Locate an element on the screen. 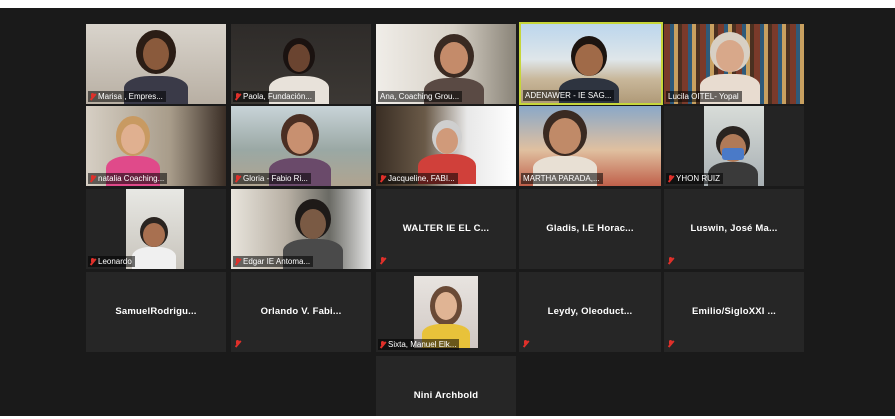  participant-name: Nini Archbold is located at coordinates (446, 395).